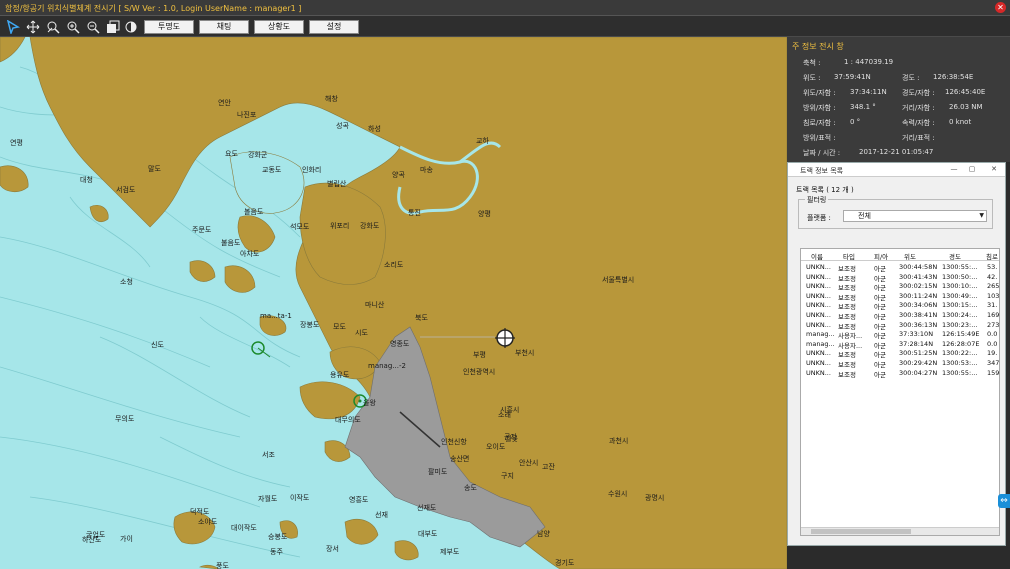 The width and height of the screenshot is (1010, 569). Describe the element at coordinates (856, 256) in the screenshot. I see `column-header: 타입` at that location.